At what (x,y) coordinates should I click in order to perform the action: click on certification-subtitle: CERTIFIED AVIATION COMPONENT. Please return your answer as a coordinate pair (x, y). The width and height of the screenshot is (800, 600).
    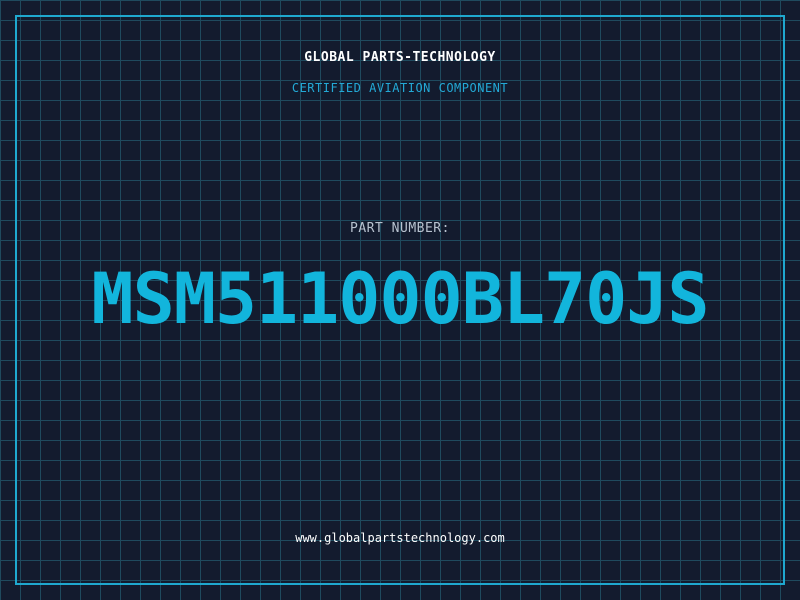
    Looking at the image, I should click on (400, 88).